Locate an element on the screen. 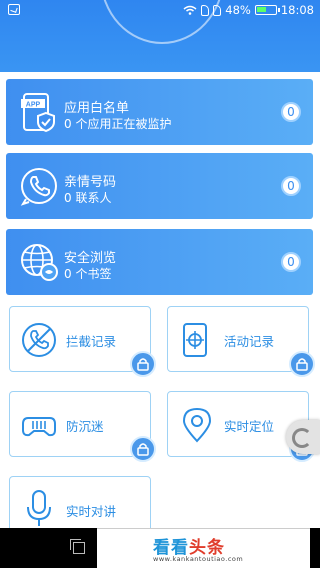  watermark-url: www.kankantoutiao.com is located at coordinates (198, 559).